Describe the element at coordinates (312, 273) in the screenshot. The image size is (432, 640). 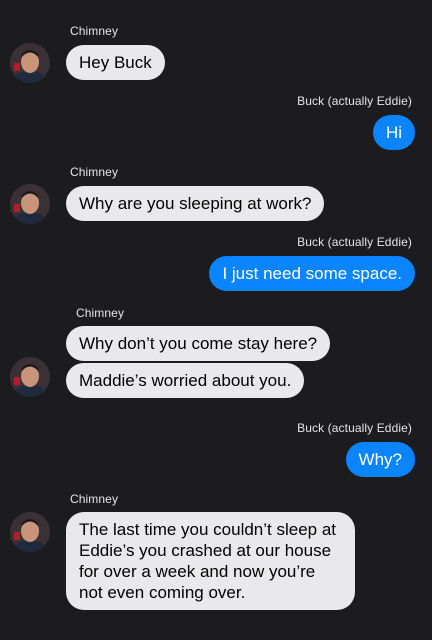
I see `message-bubble-outgoing: I just need some space.` at that location.